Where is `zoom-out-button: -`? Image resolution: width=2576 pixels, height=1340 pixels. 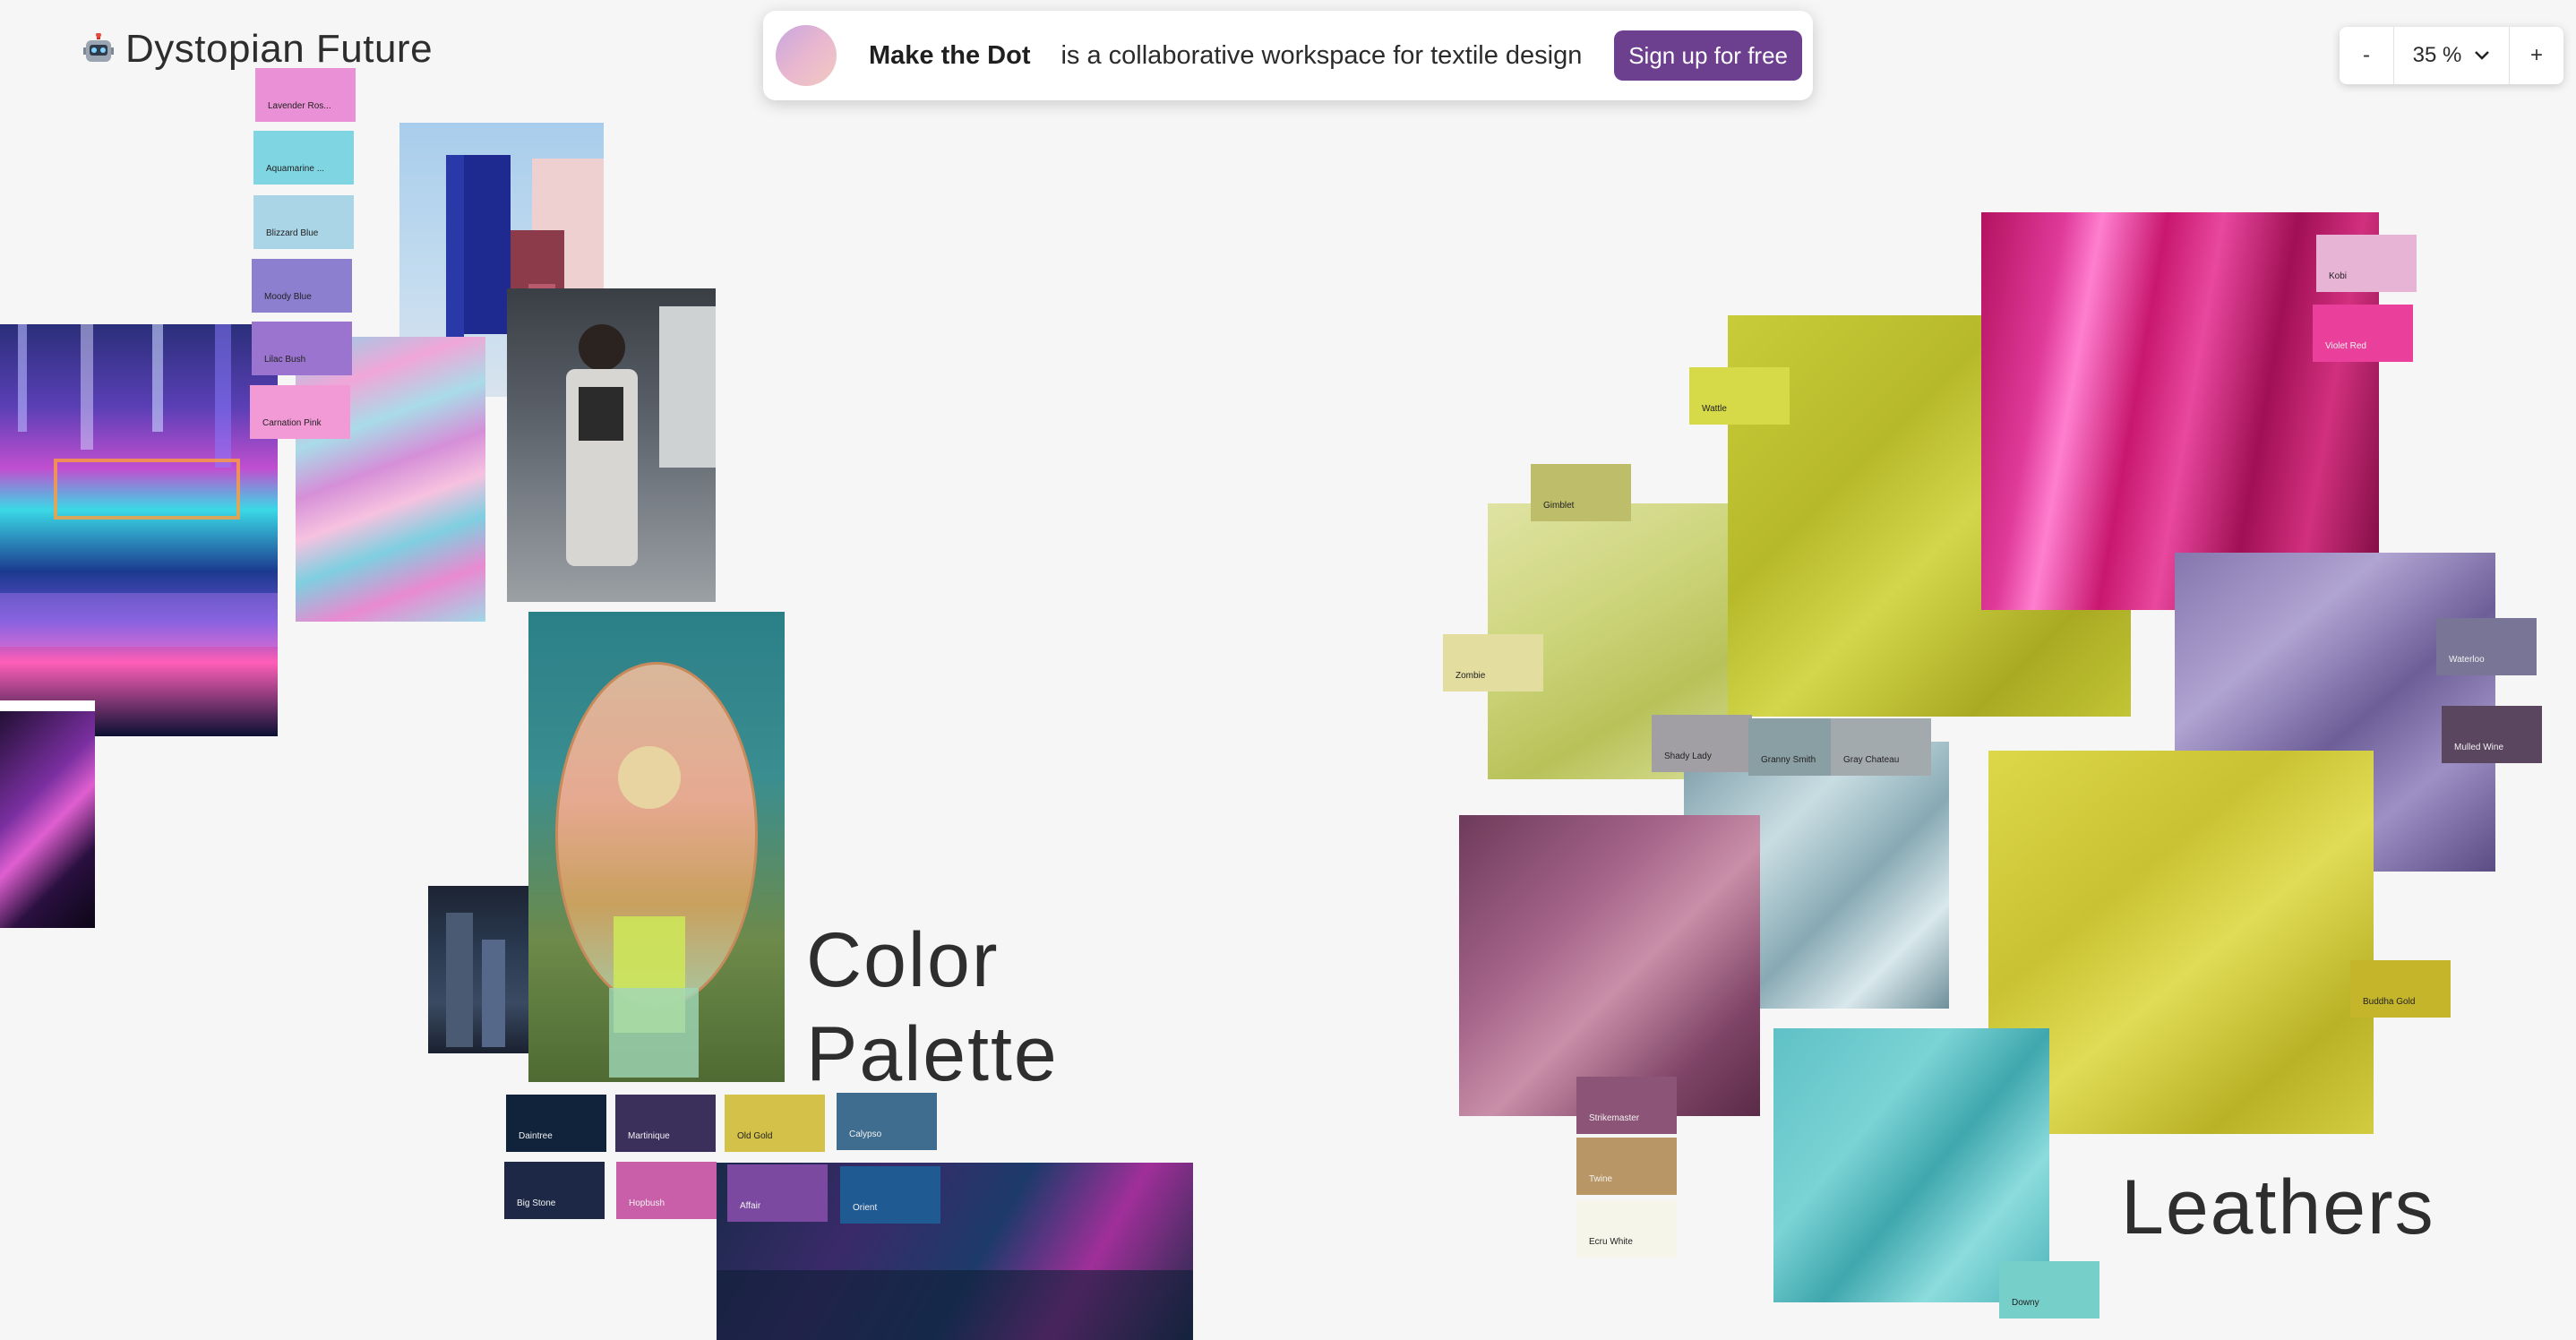 zoom-out-button: - is located at coordinates (2366, 55).